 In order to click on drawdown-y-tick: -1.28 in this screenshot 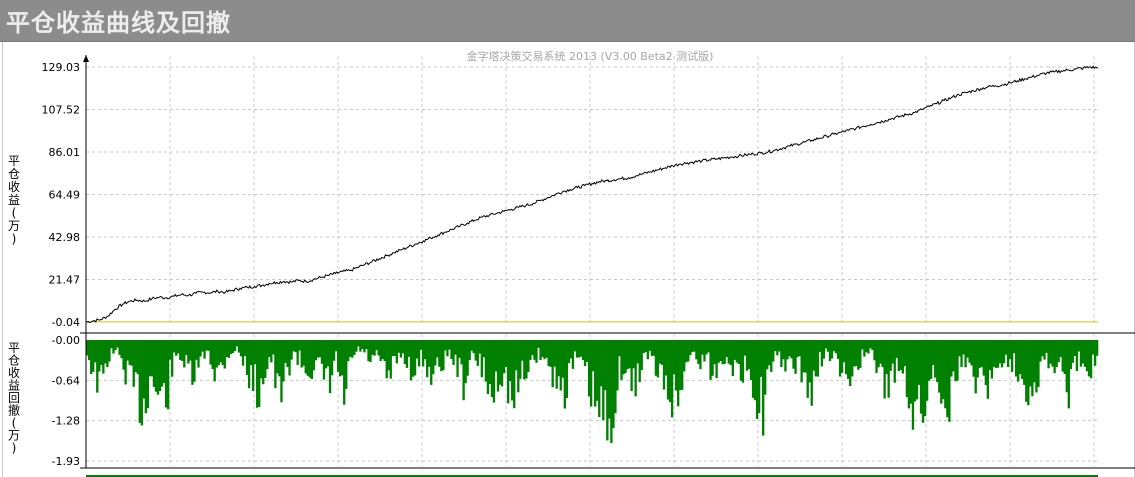, I will do `click(66, 421)`.